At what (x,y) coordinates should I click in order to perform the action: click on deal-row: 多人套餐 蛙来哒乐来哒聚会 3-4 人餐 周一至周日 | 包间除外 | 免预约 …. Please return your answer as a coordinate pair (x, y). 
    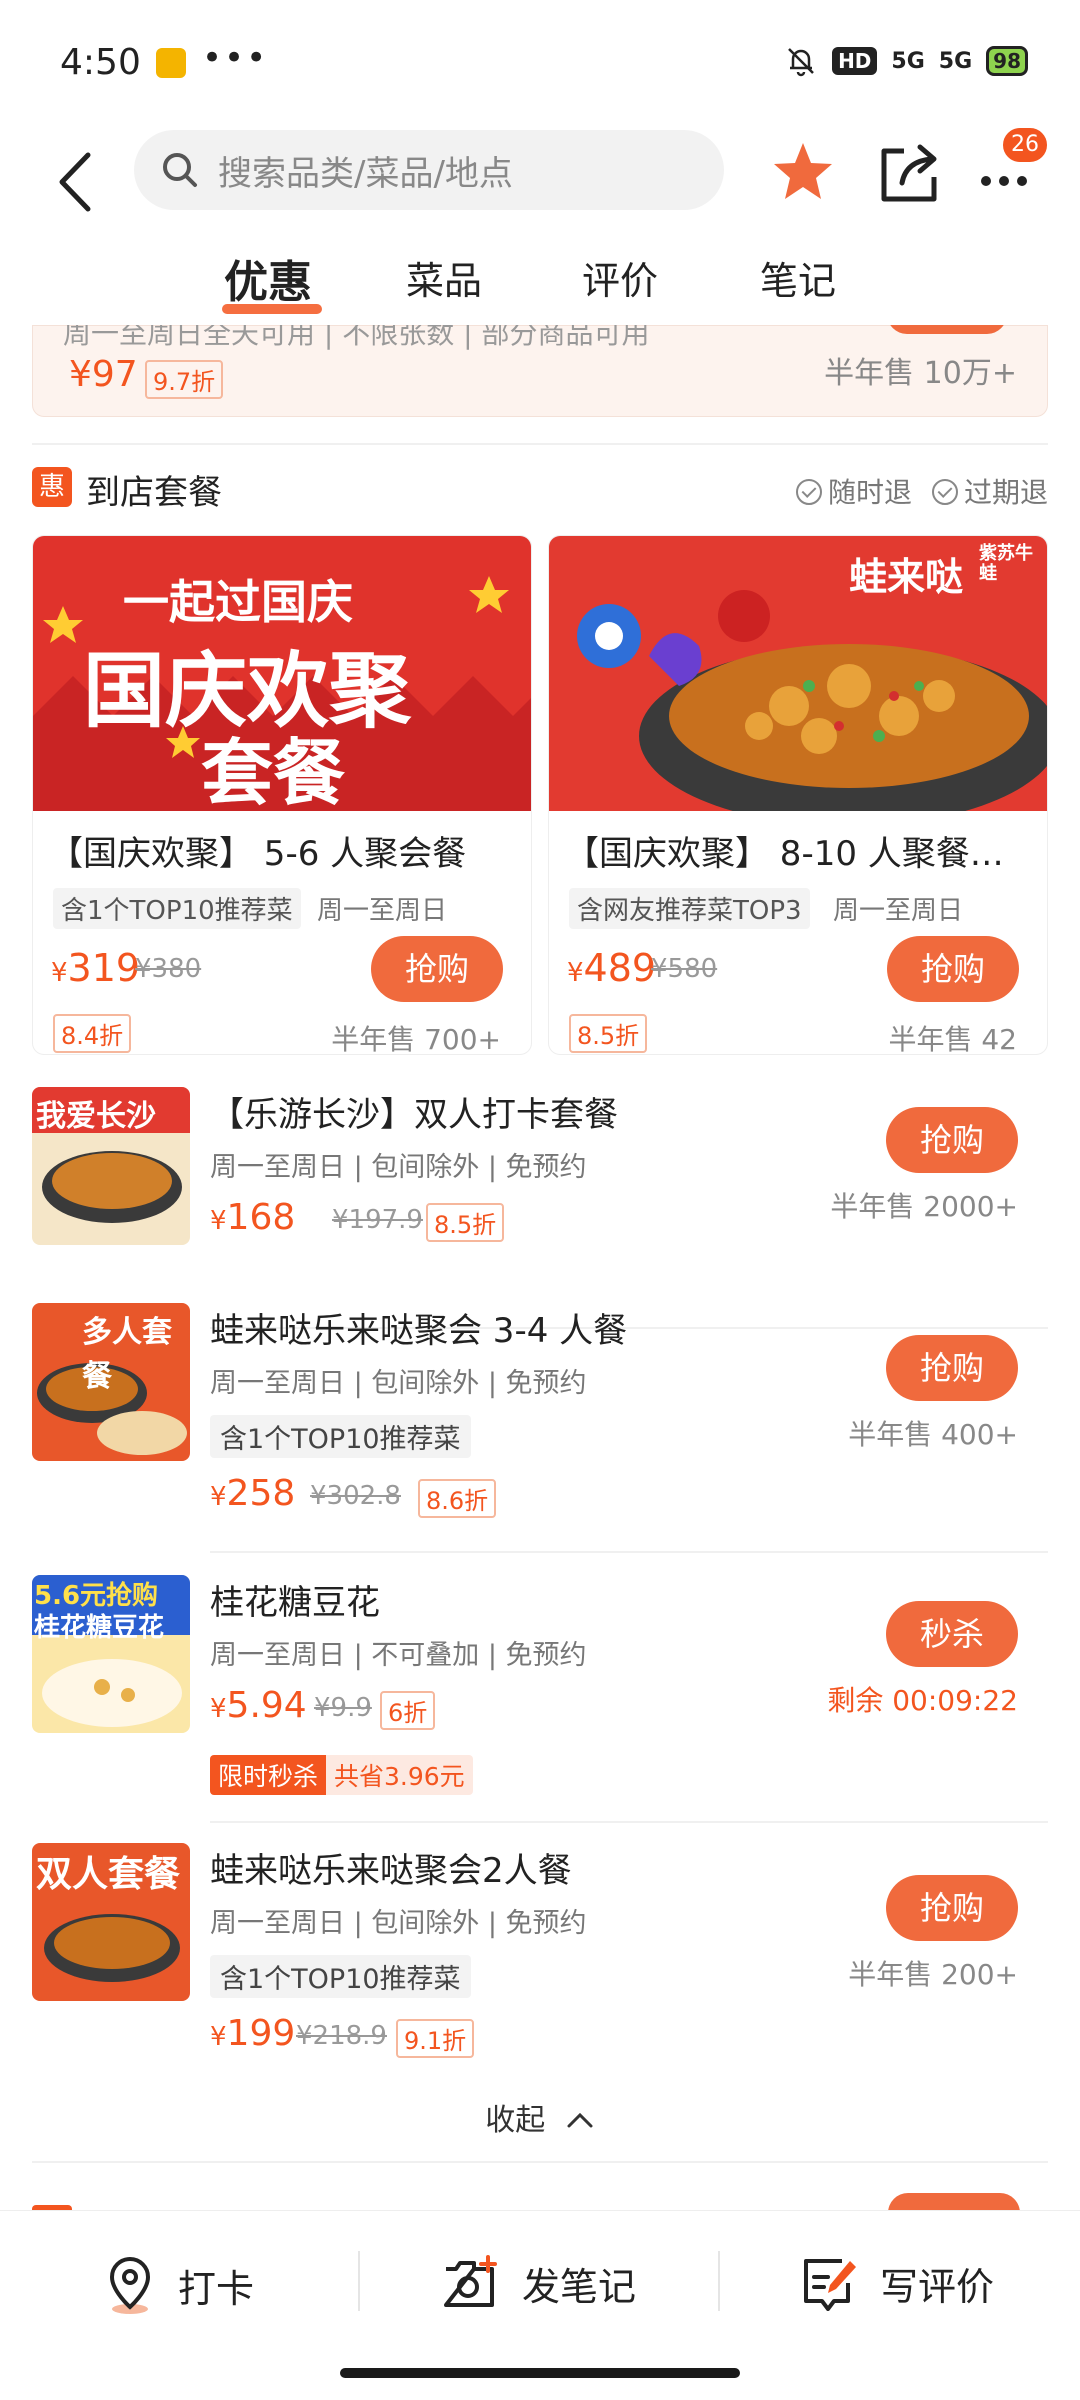
    Looking at the image, I should click on (540, 1413).